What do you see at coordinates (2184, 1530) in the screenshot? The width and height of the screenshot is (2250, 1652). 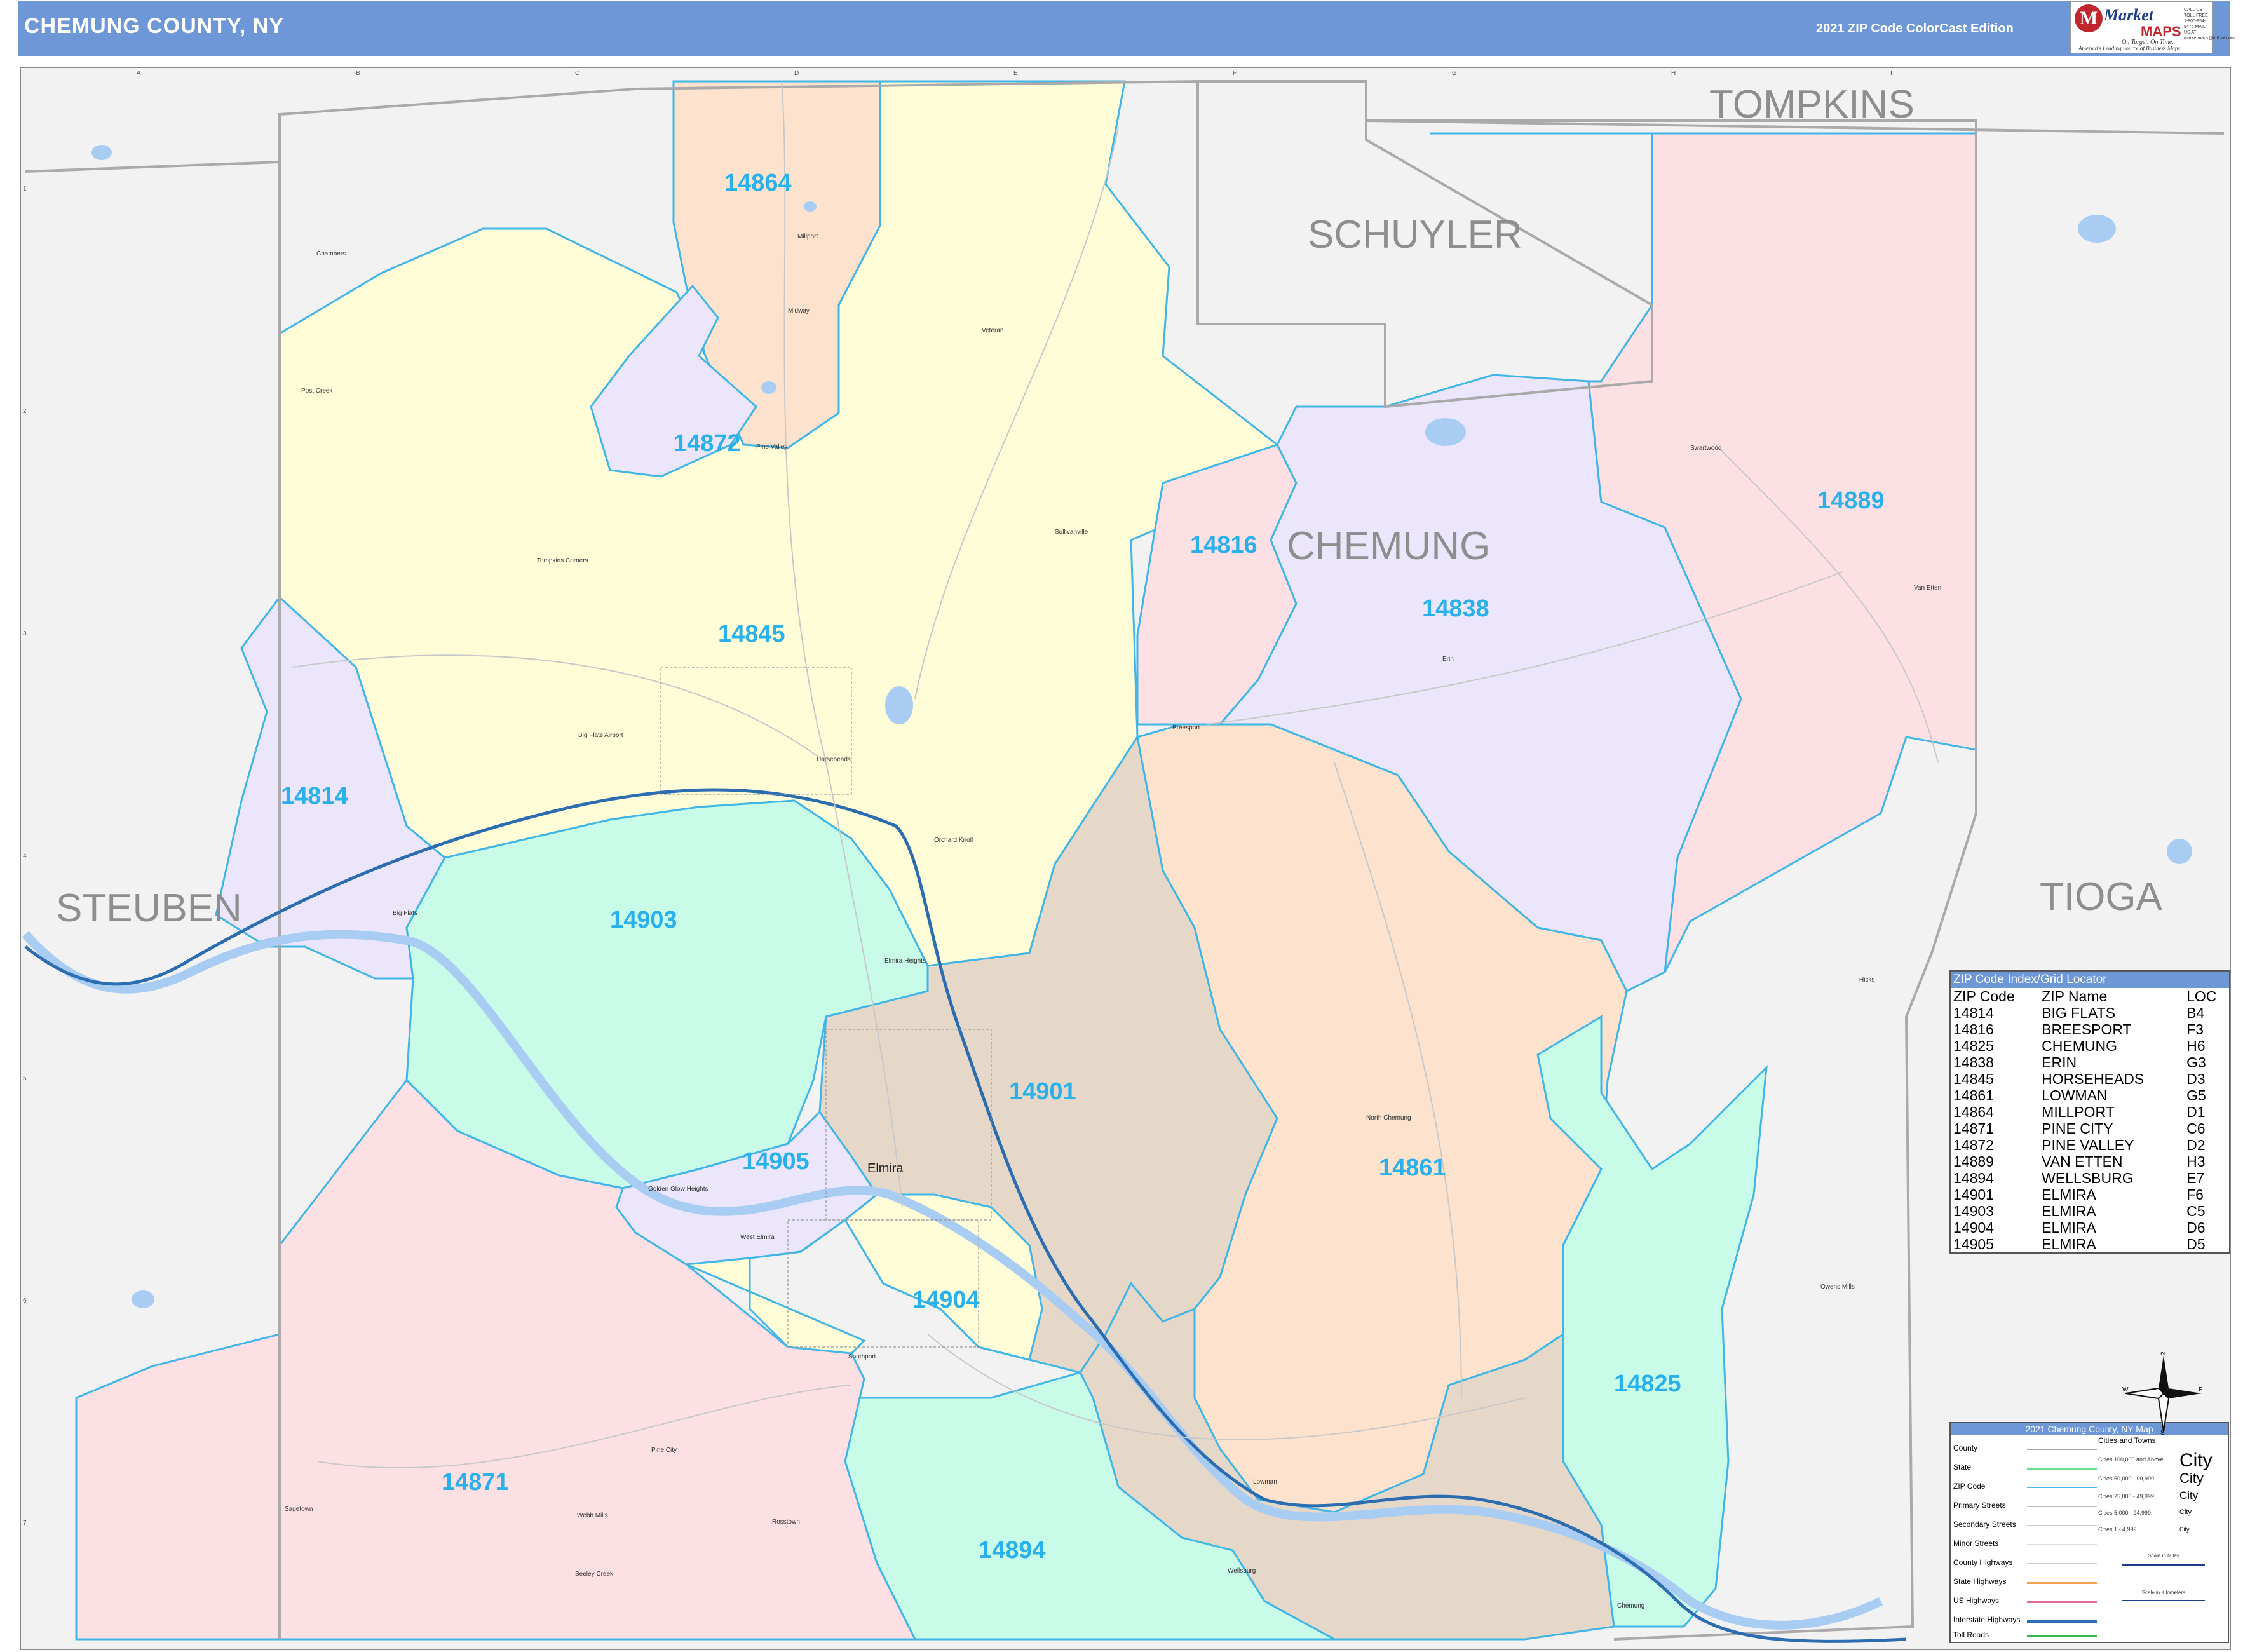 I see `legend-city-symbol-5: City` at bounding box center [2184, 1530].